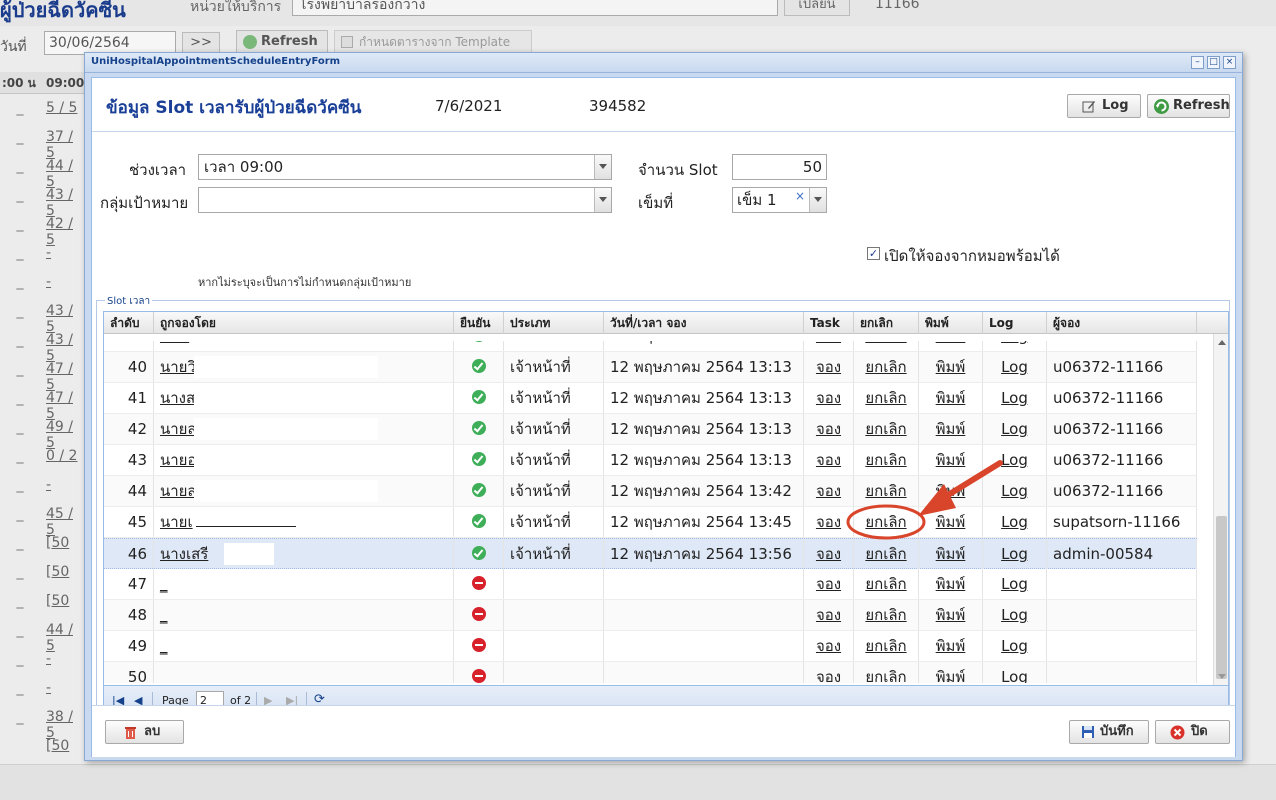 This screenshot has height=800, width=1276. Describe the element at coordinates (1188, 106) in the screenshot. I see `refresh-button: Refresh` at that location.